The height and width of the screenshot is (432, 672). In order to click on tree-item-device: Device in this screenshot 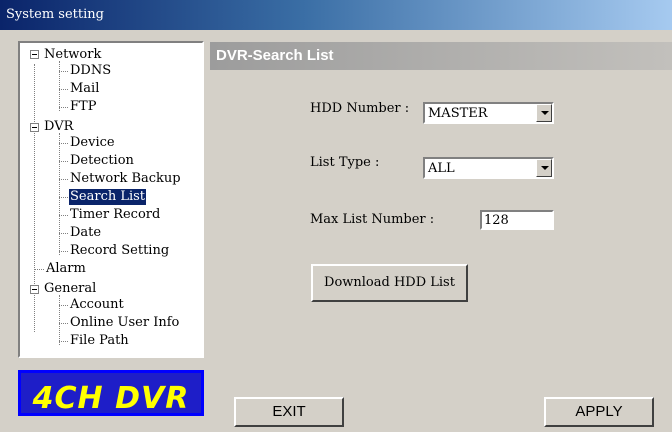, I will do `click(92, 143)`.